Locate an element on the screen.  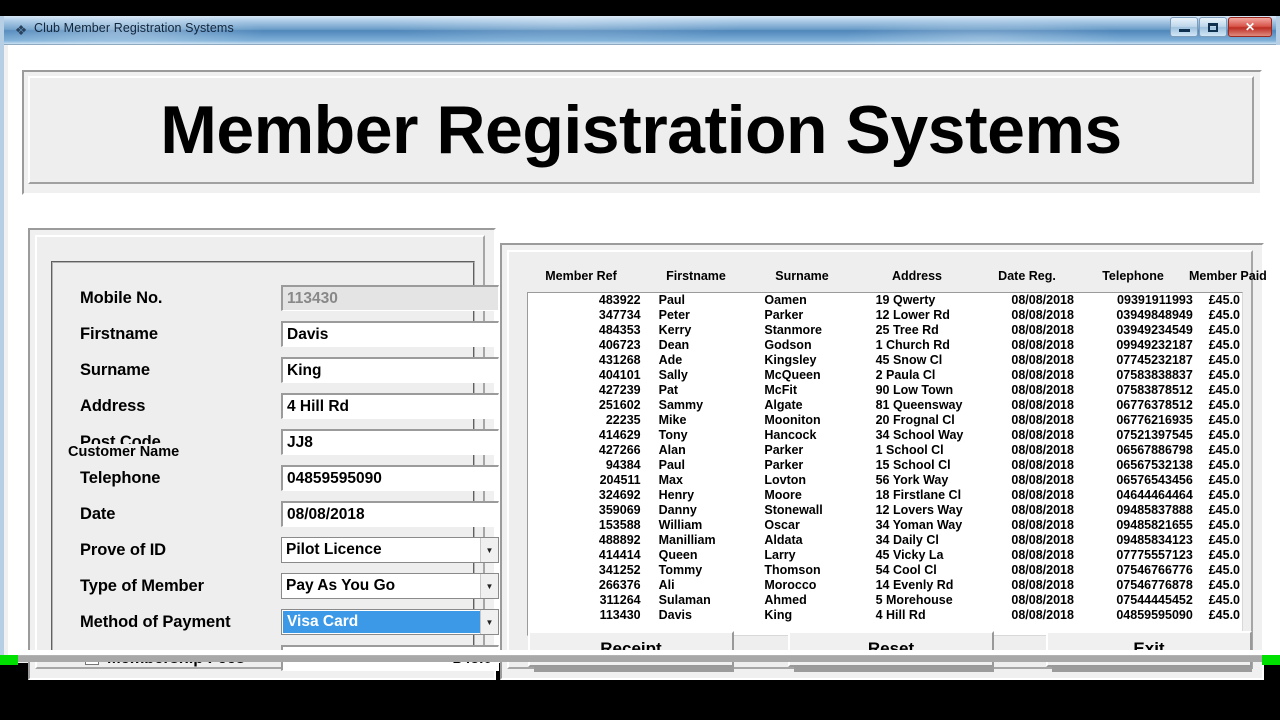
cell-address: 4 Hill Rd is located at coordinates (900, 615).